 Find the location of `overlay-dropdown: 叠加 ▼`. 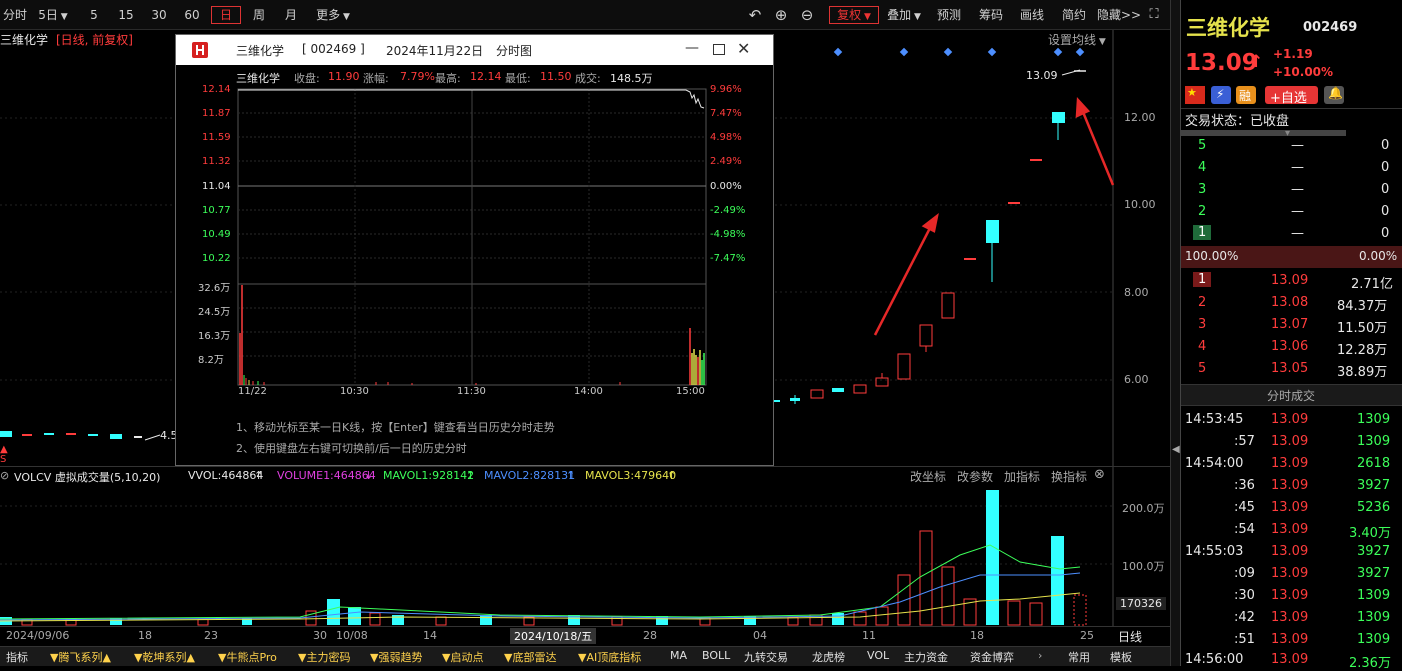

overlay-dropdown: 叠加 ▼ is located at coordinates (904, 15).